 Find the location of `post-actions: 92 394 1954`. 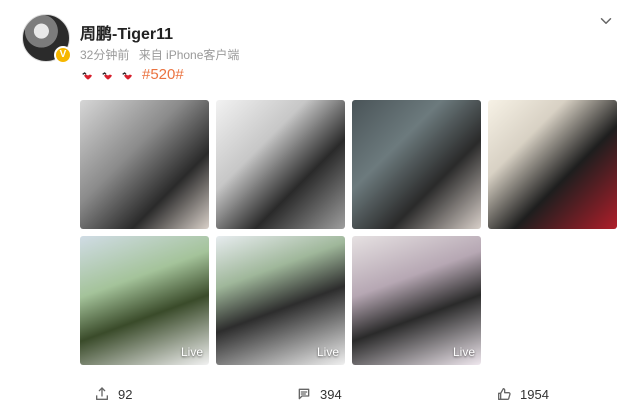

post-actions: 92 394 1954 is located at coordinates (318, 396).